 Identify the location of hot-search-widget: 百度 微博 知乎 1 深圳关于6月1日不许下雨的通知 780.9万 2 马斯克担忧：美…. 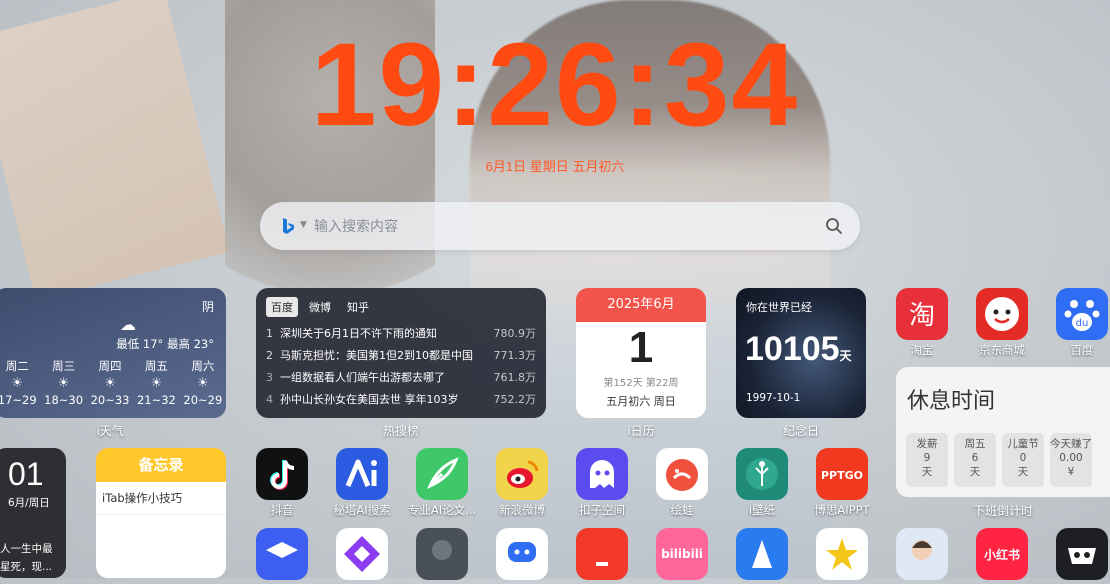
(401, 353).